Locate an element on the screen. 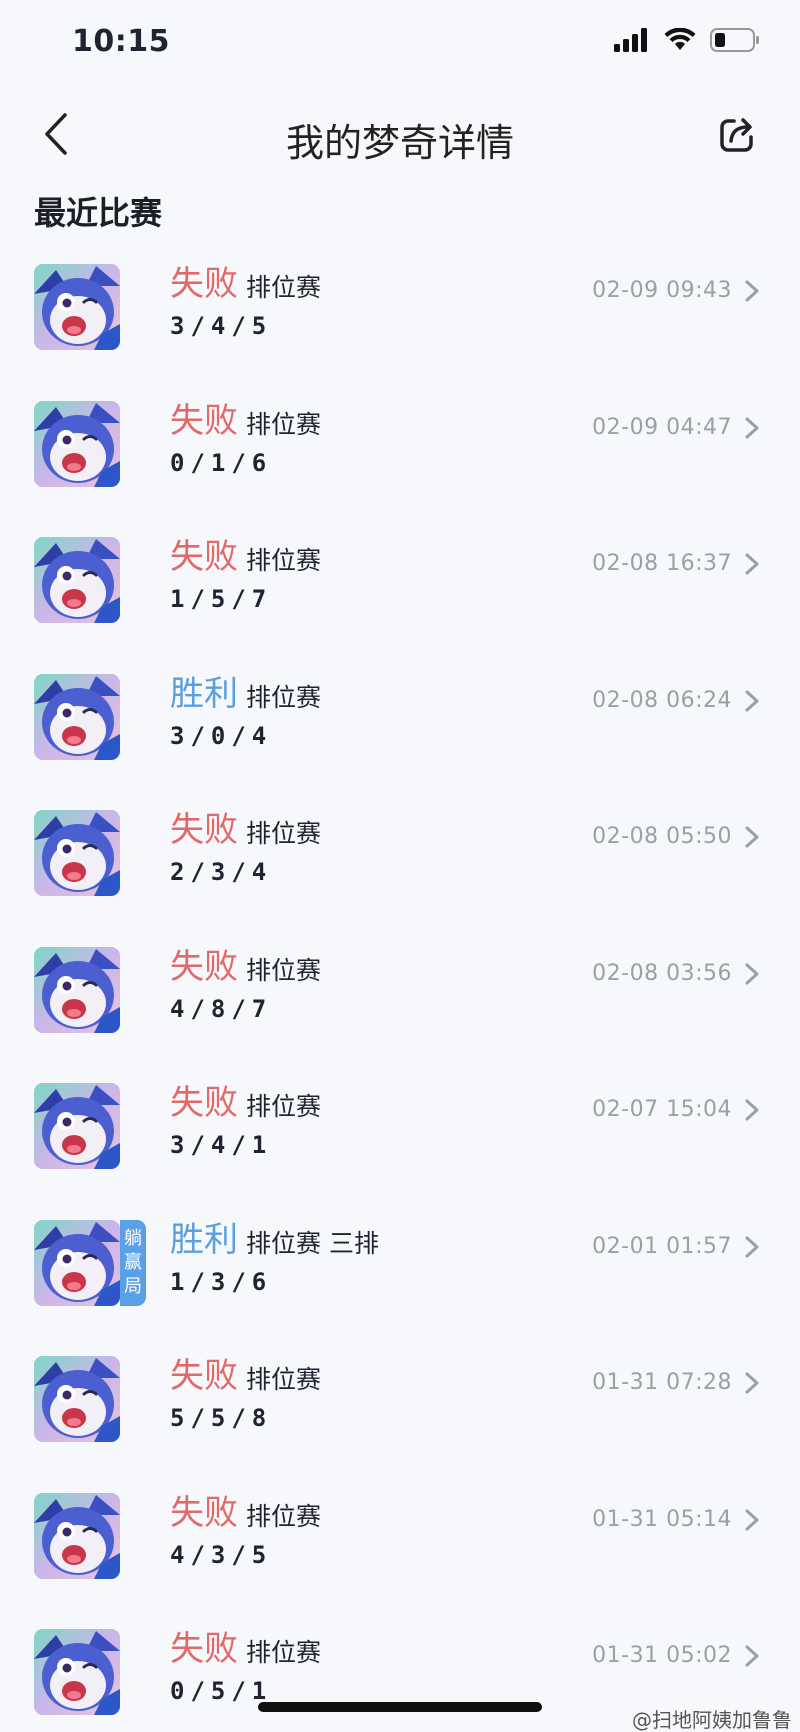  page-title: 我的梦奇详情 is located at coordinates (399, 143).